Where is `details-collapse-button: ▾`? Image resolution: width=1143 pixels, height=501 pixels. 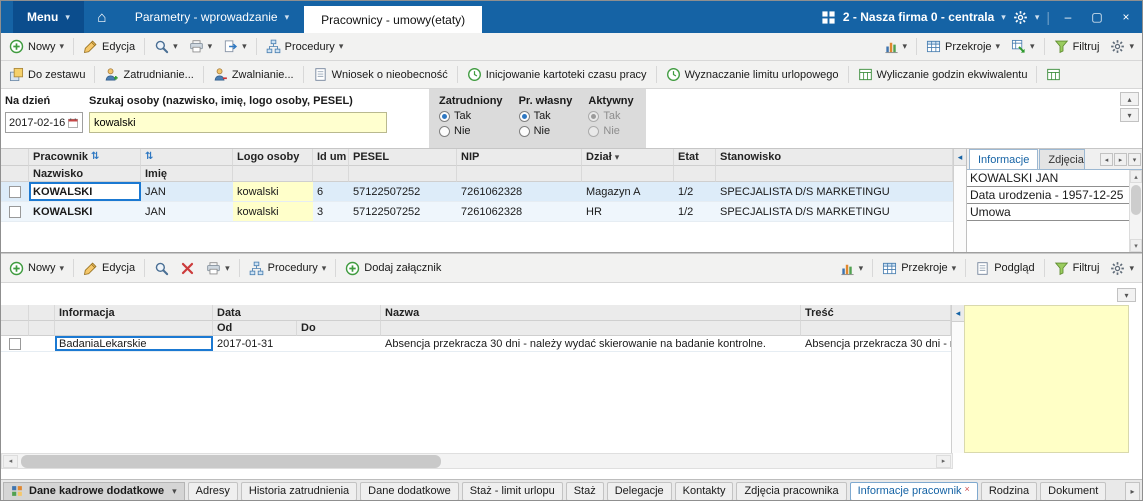
details-collapse-button: ▾ is located at coordinates (1126, 295).